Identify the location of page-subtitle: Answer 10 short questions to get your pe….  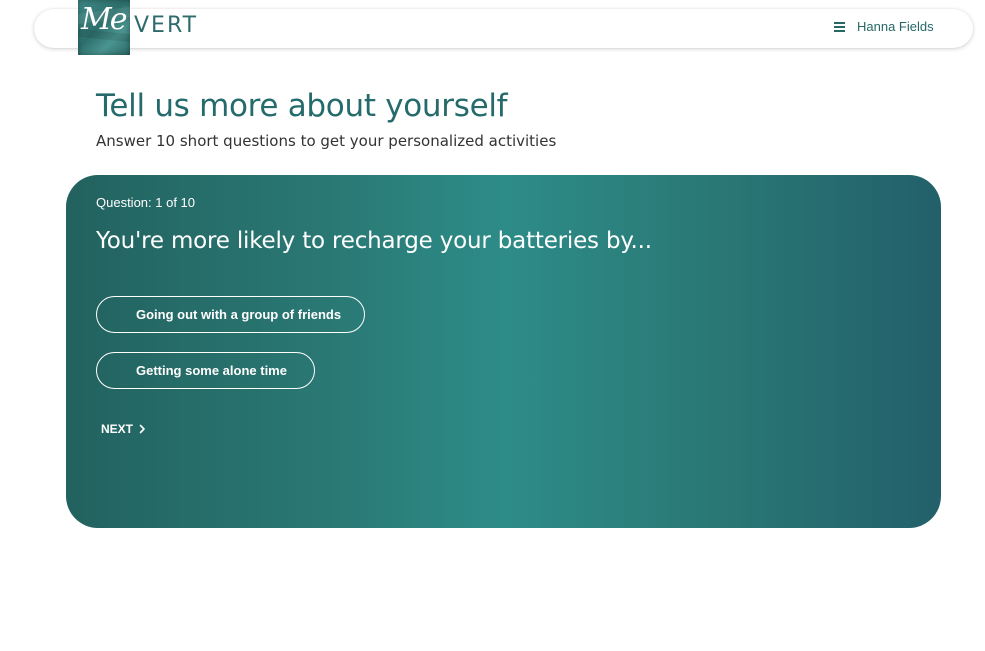
(326, 141).